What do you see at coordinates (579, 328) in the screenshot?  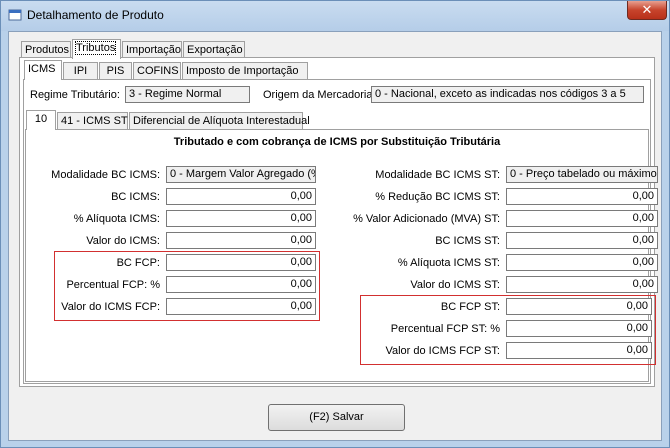 I see `percentual-fcp-st-field: 0,00` at bounding box center [579, 328].